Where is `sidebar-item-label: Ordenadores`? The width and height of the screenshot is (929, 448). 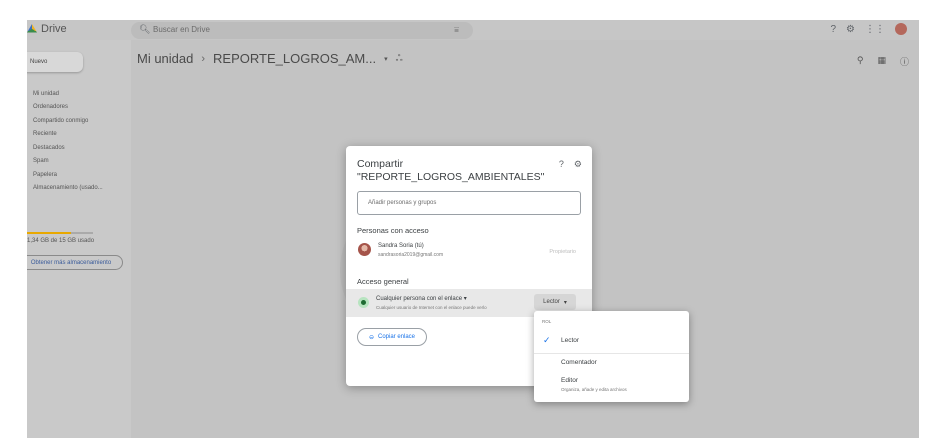 sidebar-item-label: Ordenadores is located at coordinates (51, 107).